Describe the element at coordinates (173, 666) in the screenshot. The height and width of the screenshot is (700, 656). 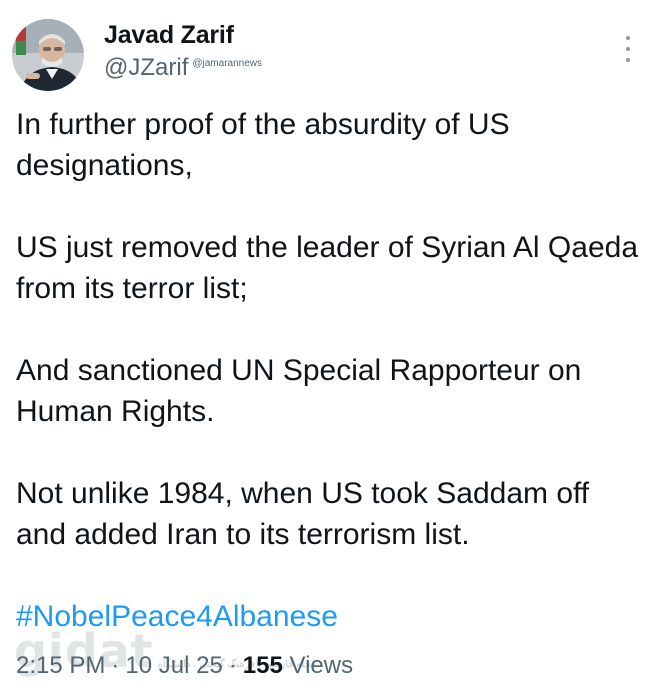
I see `tweet-date: 10 Jul 25` at that location.